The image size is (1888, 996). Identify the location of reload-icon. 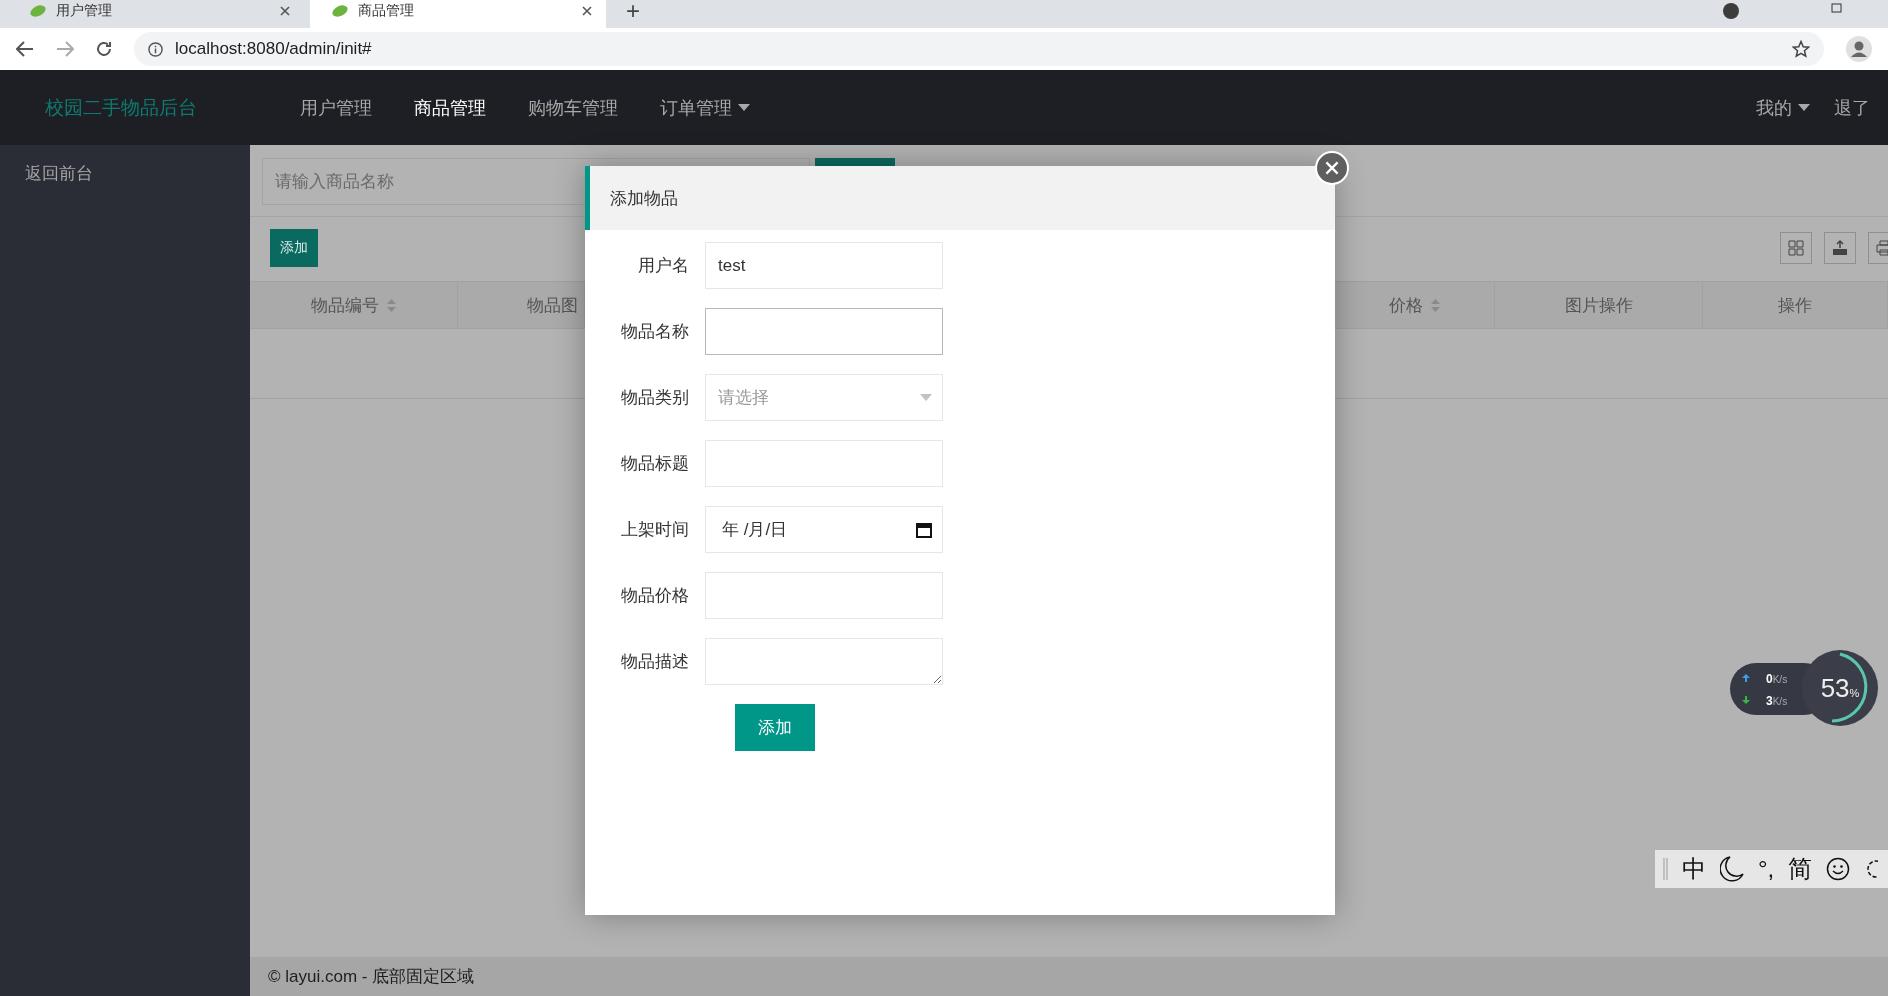
(104, 49).